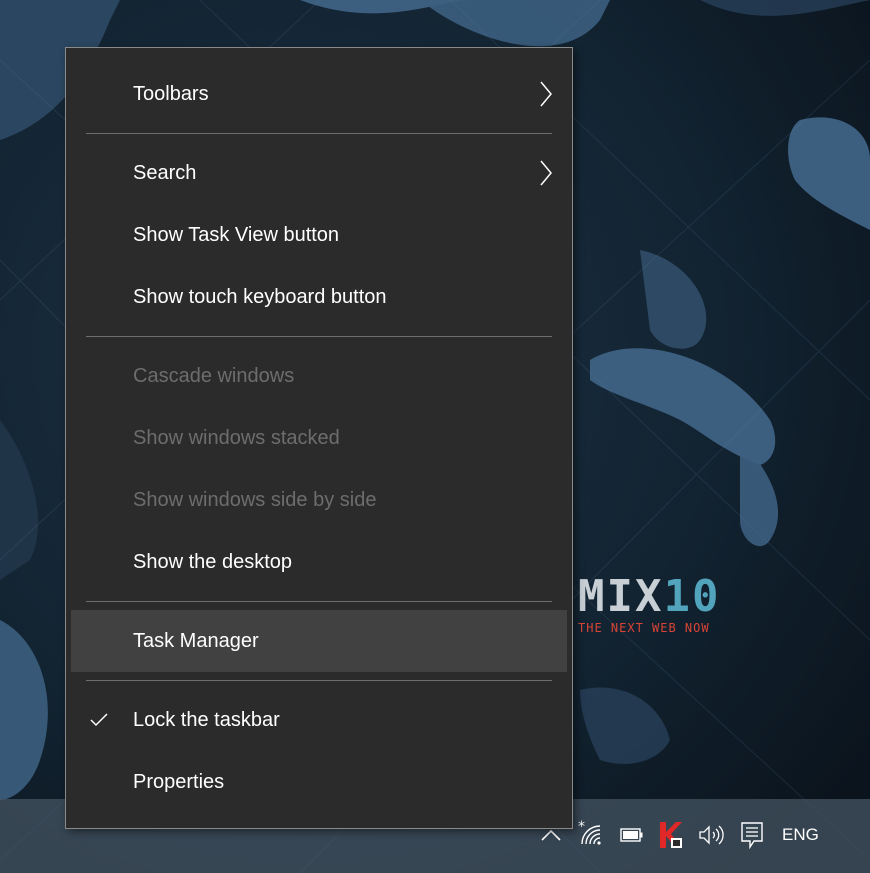 The width and height of the screenshot is (870, 873). I want to click on volume-icon, so click(712, 835).